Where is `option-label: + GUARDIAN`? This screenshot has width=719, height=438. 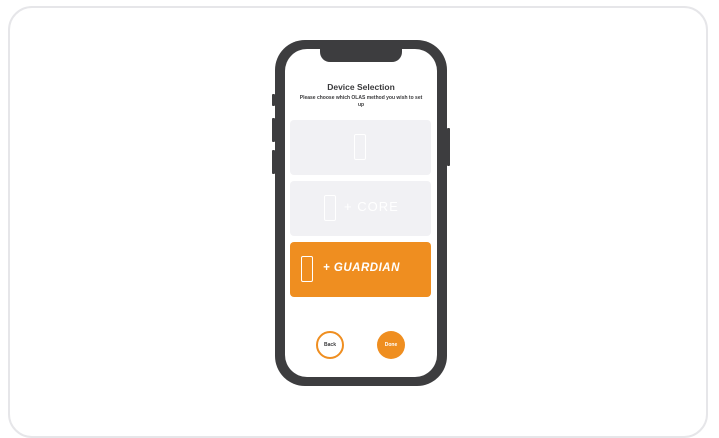
option-label: + GUARDIAN is located at coordinates (361, 268).